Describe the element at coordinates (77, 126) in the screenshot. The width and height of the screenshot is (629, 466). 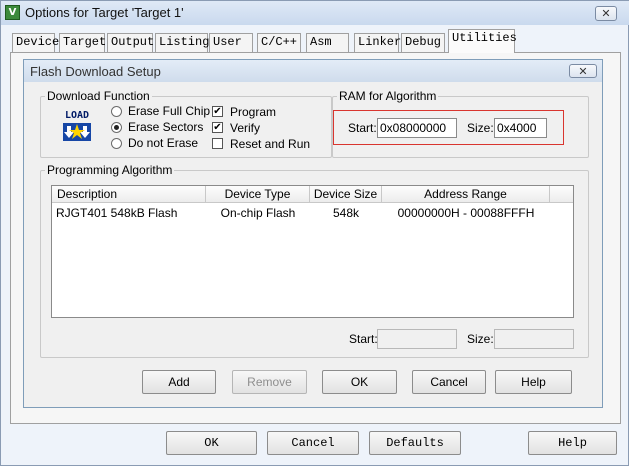
I see `load-icon: LOAD` at that location.